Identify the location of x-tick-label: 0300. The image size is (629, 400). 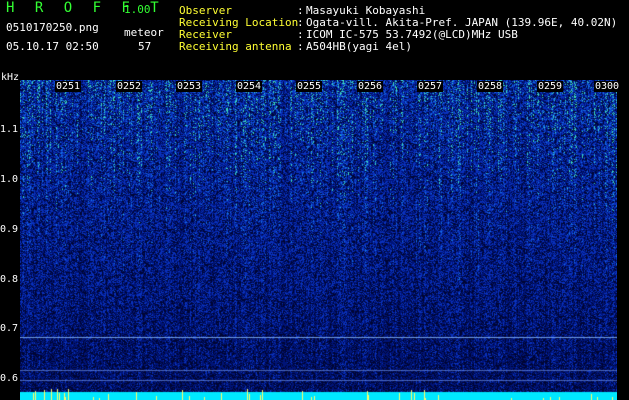
(607, 86).